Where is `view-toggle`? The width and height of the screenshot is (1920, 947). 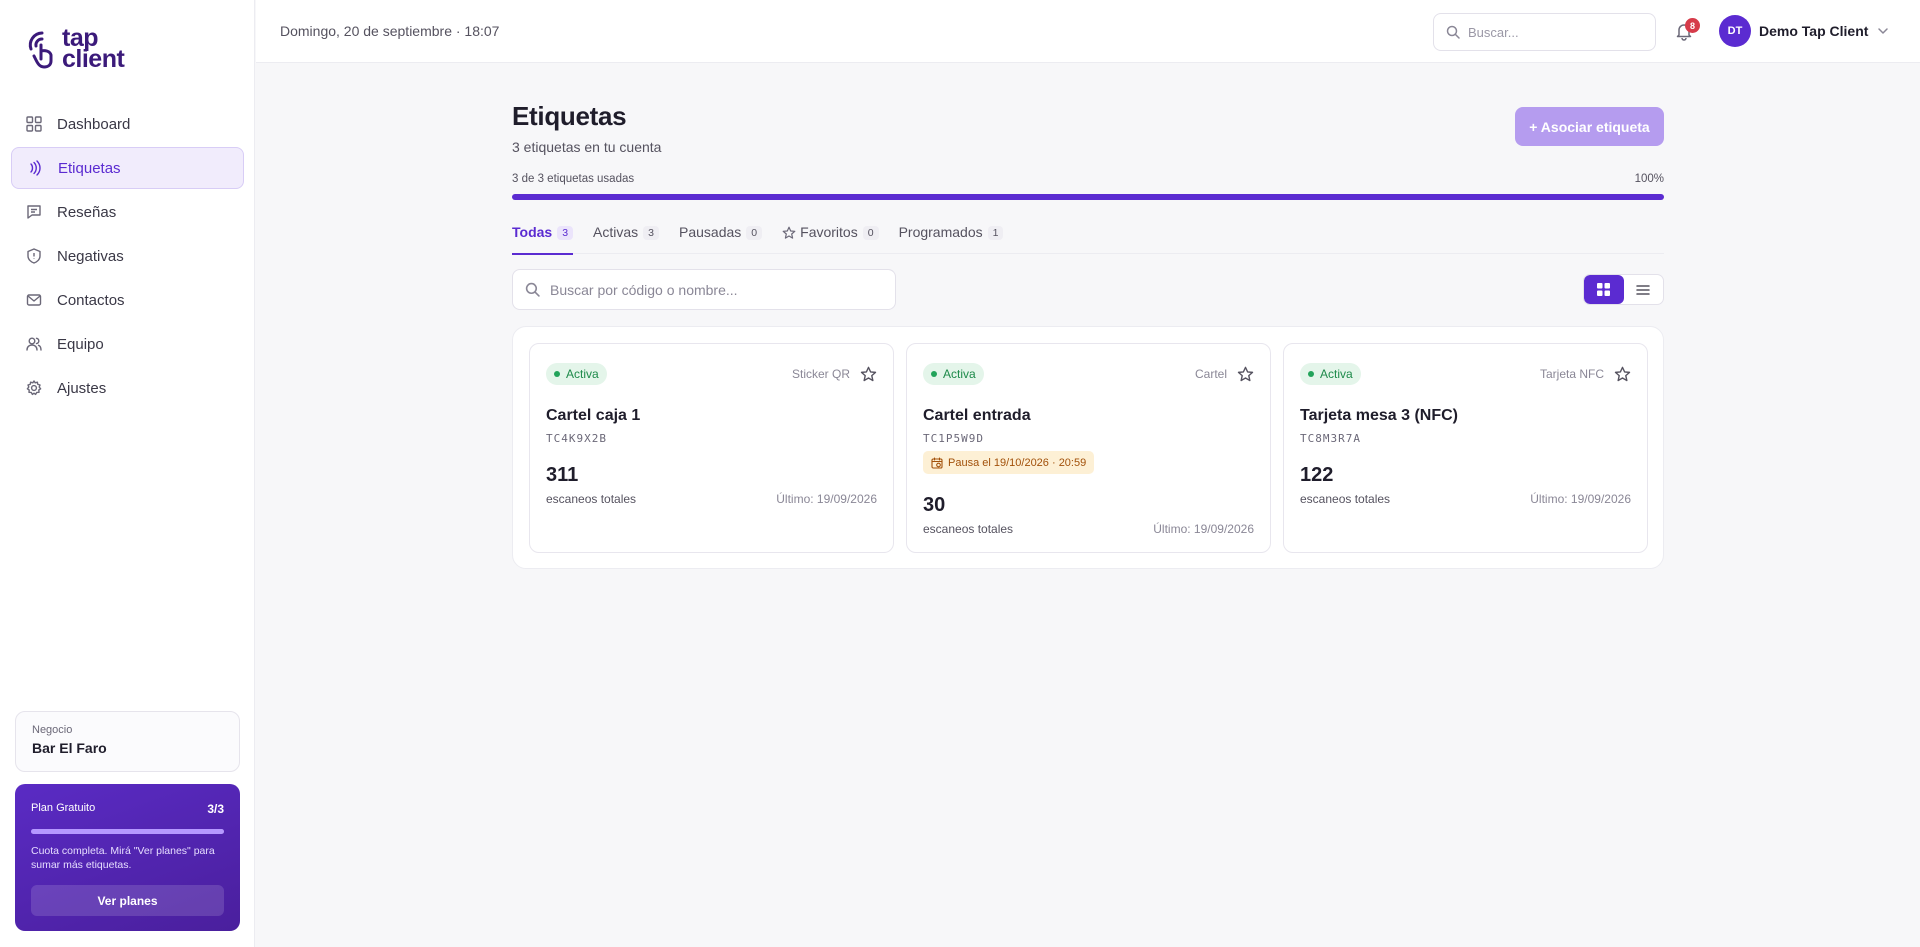 view-toggle is located at coordinates (1623, 289).